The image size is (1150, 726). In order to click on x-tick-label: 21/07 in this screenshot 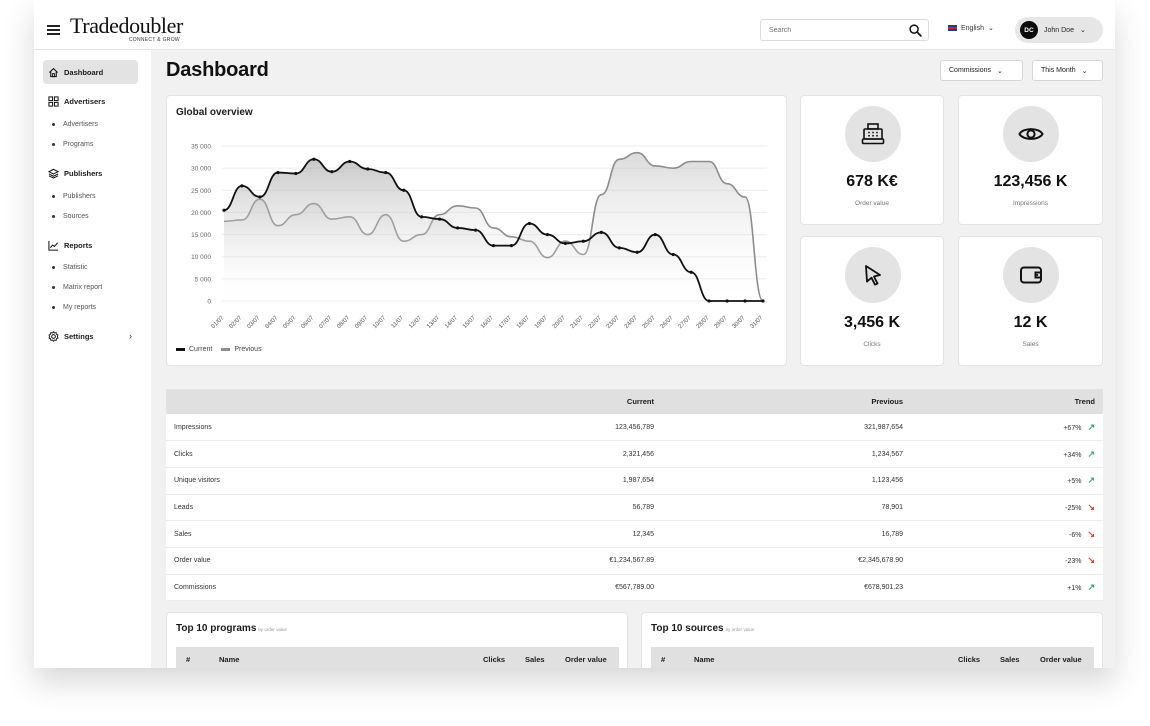, I will do `click(577, 322)`.